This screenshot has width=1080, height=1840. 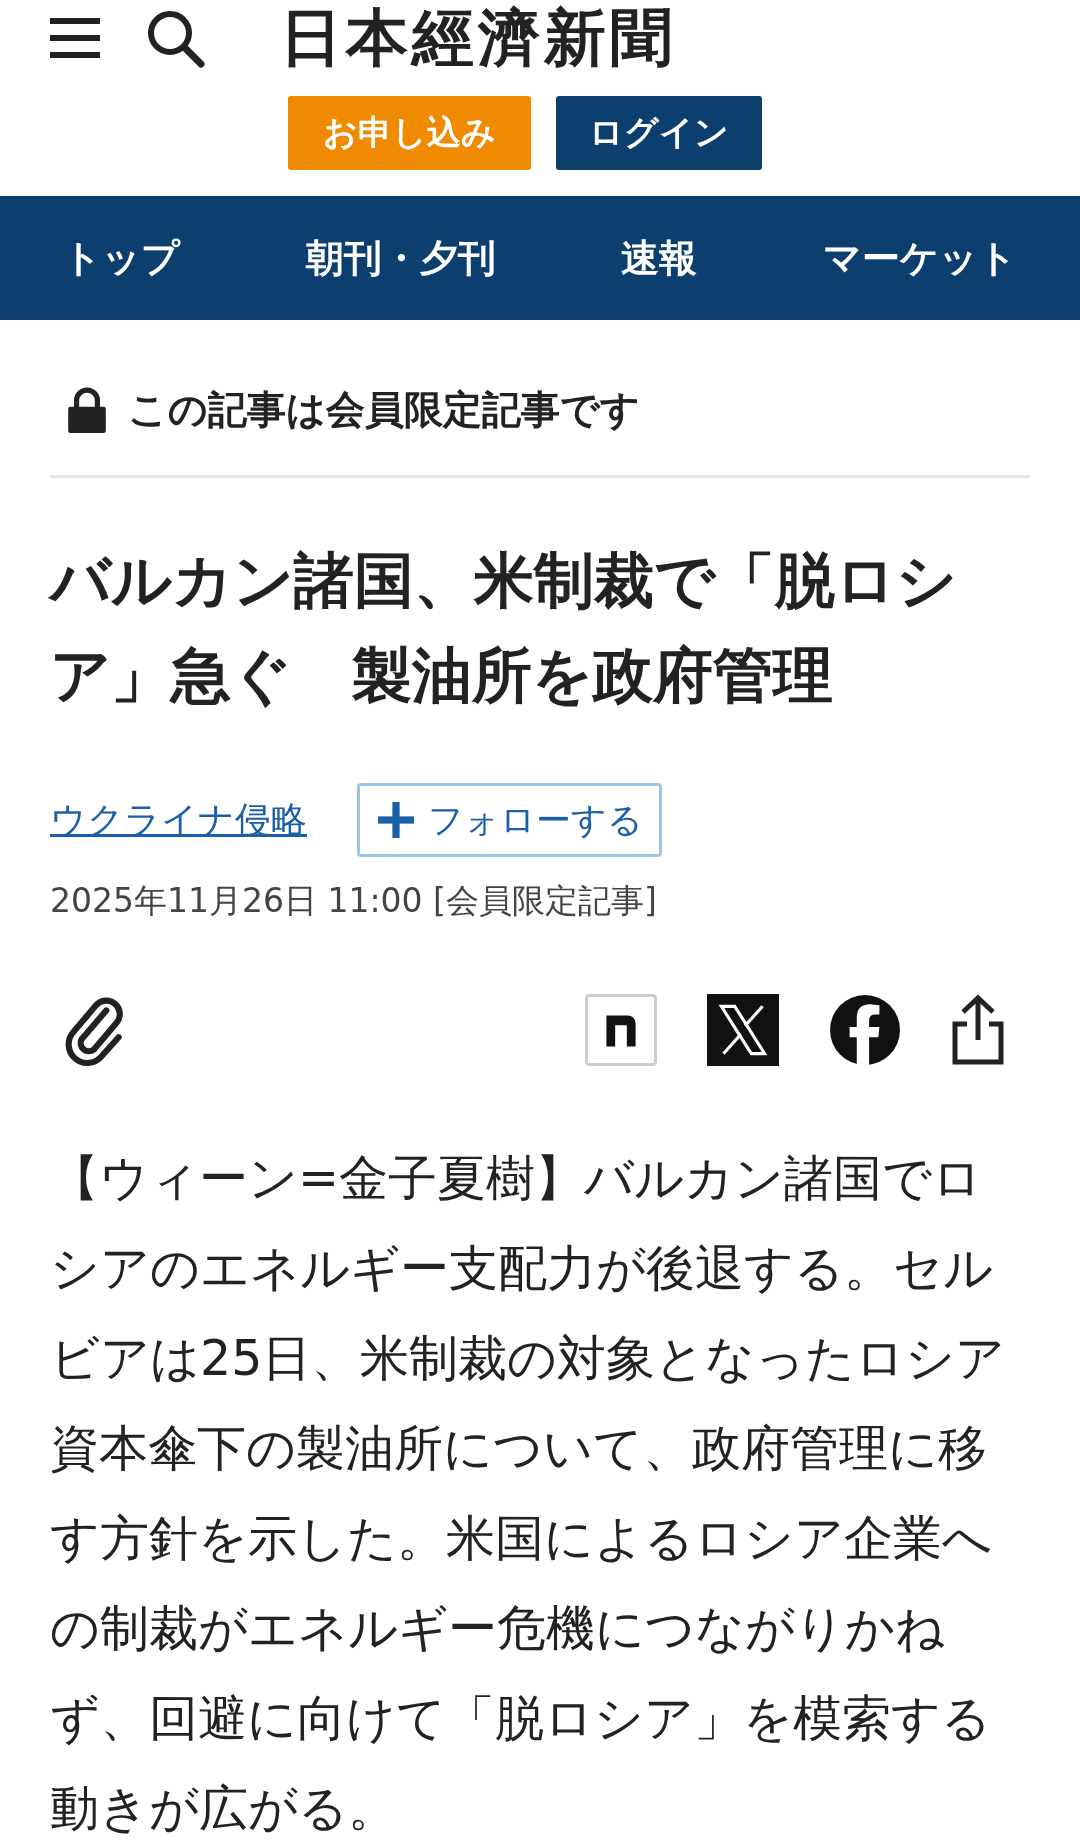 I want to click on nav-link: 朝刊・夕刊, so click(x=400, y=258).